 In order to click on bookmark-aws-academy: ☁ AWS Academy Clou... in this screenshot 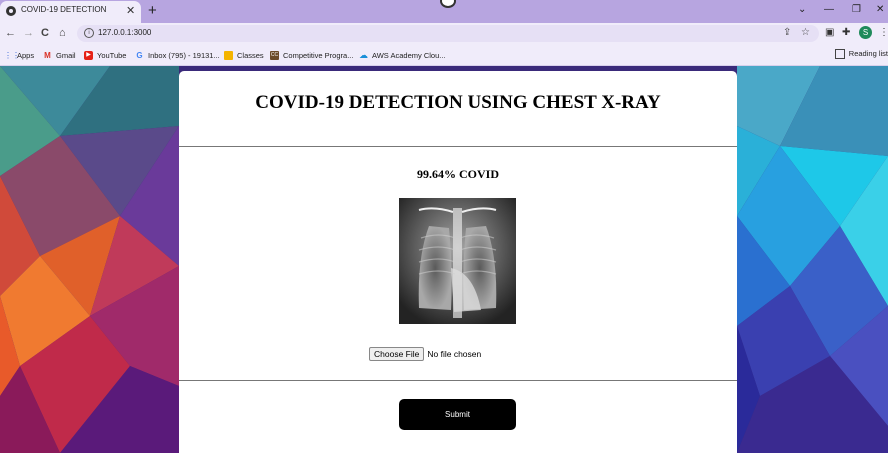, I will do `click(402, 55)`.